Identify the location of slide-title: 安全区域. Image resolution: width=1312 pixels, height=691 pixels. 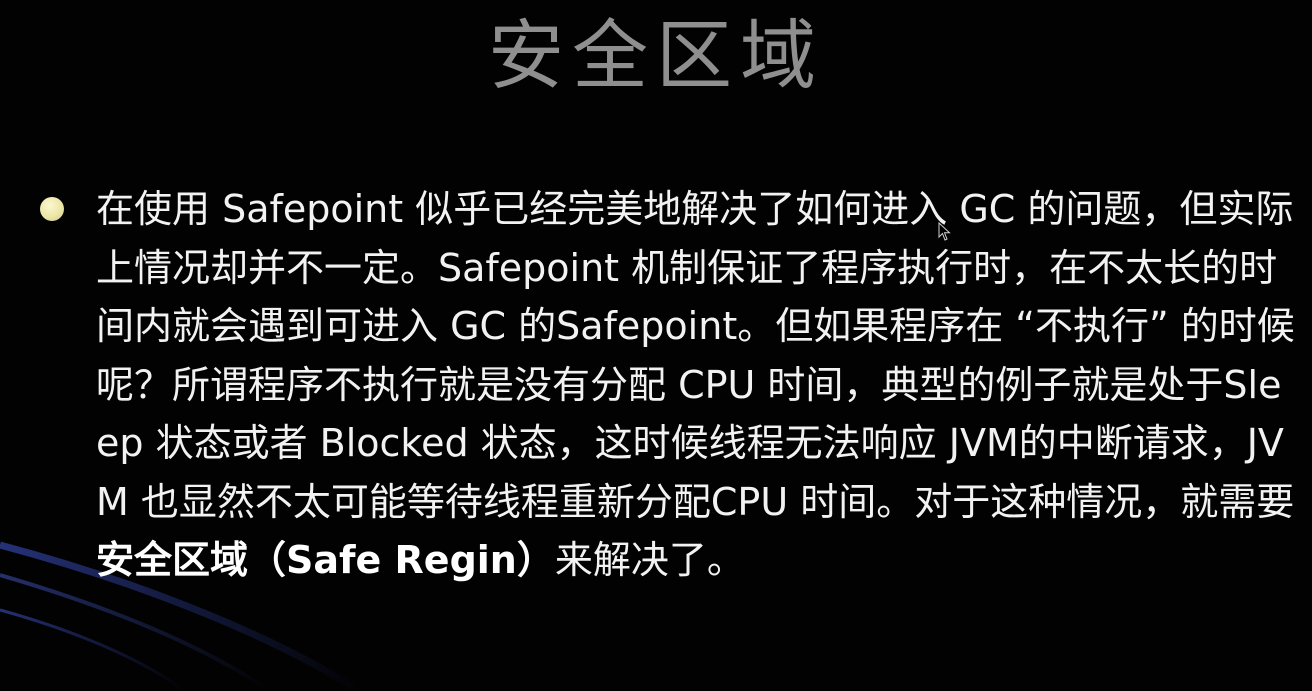
(656, 55).